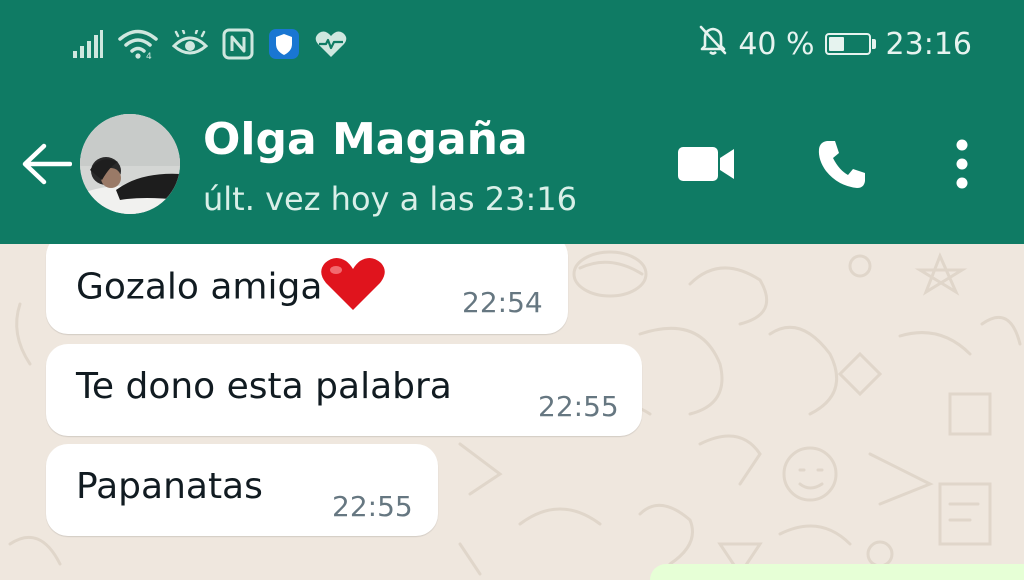 Image resolution: width=1024 pixels, height=580 pixels. I want to click on battery-percent: 40 %, so click(776, 44).